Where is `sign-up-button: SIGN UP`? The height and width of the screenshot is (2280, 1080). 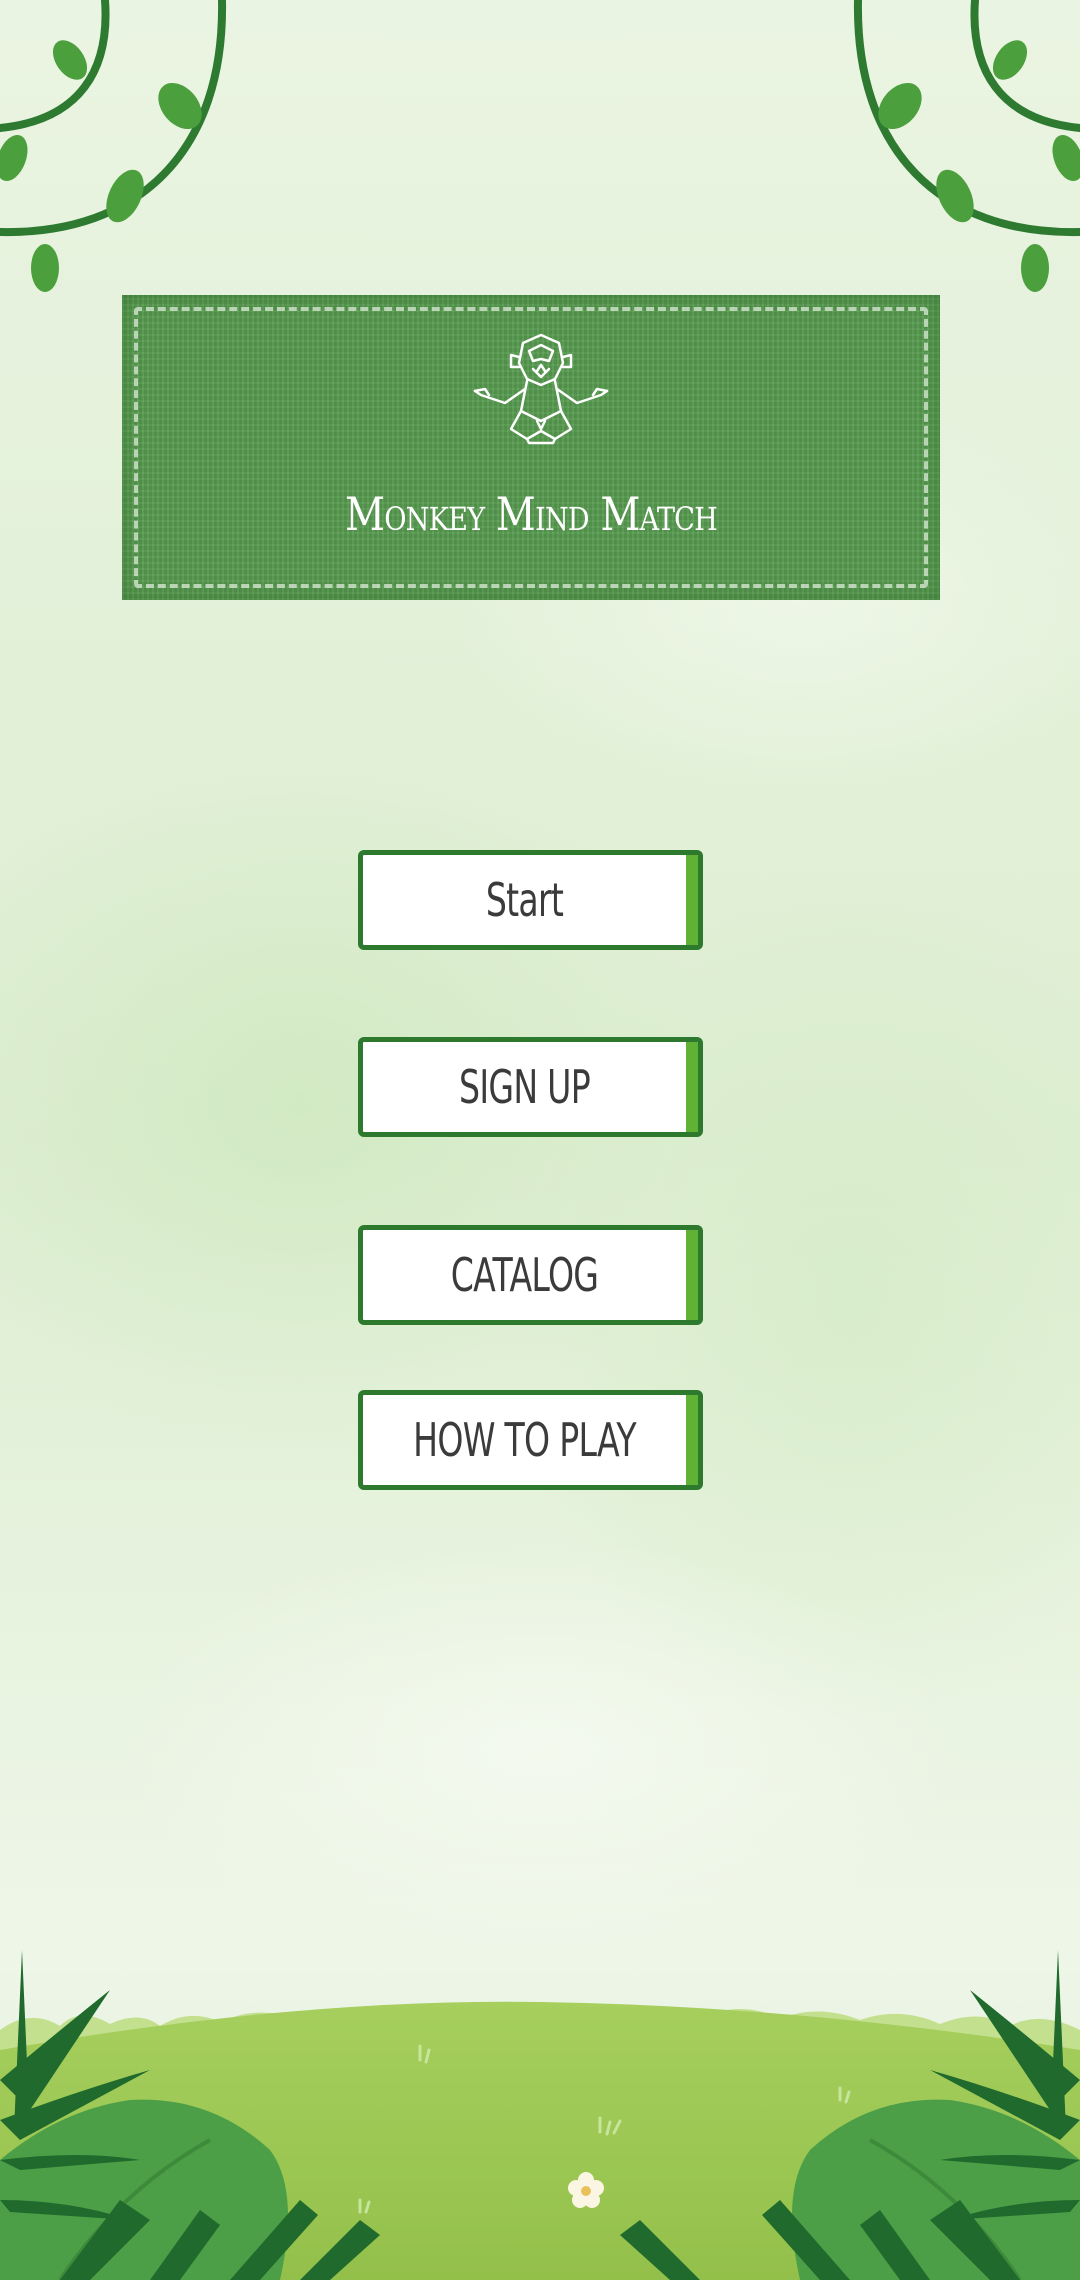
sign-up-button: SIGN UP is located at coordinates (530, 1087).